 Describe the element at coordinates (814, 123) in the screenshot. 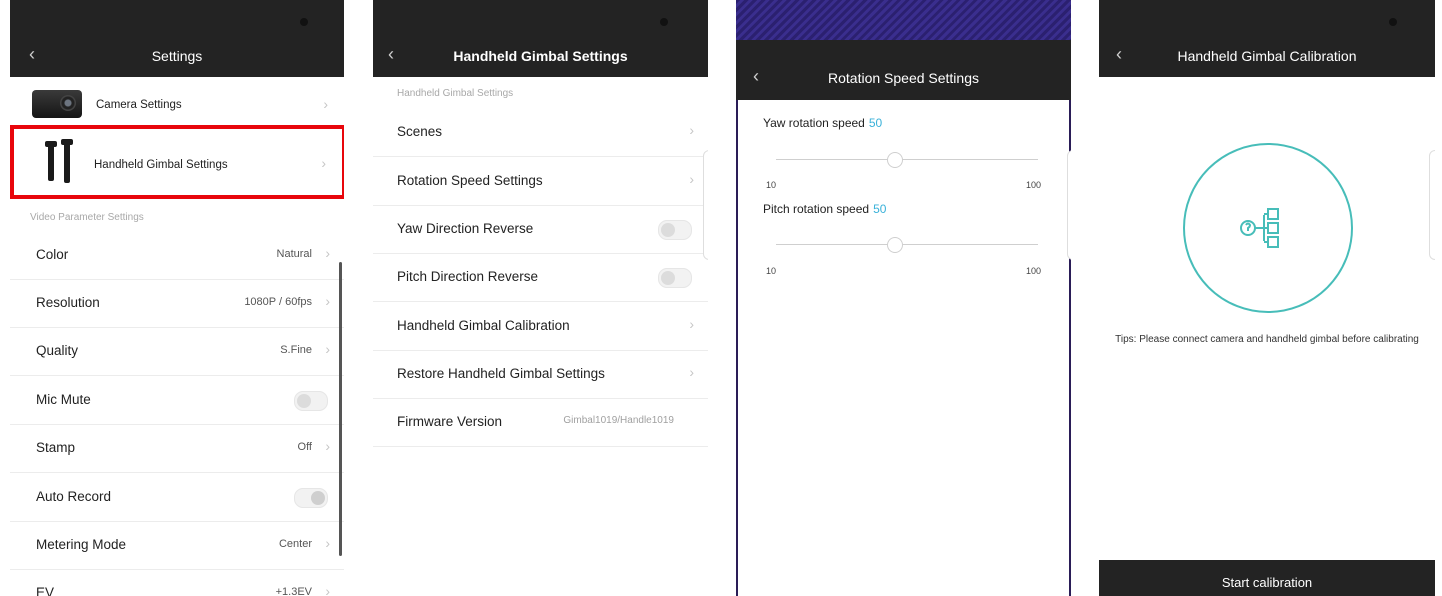

I see `yaw-speed-text: Yaw rotation speed` at that location.